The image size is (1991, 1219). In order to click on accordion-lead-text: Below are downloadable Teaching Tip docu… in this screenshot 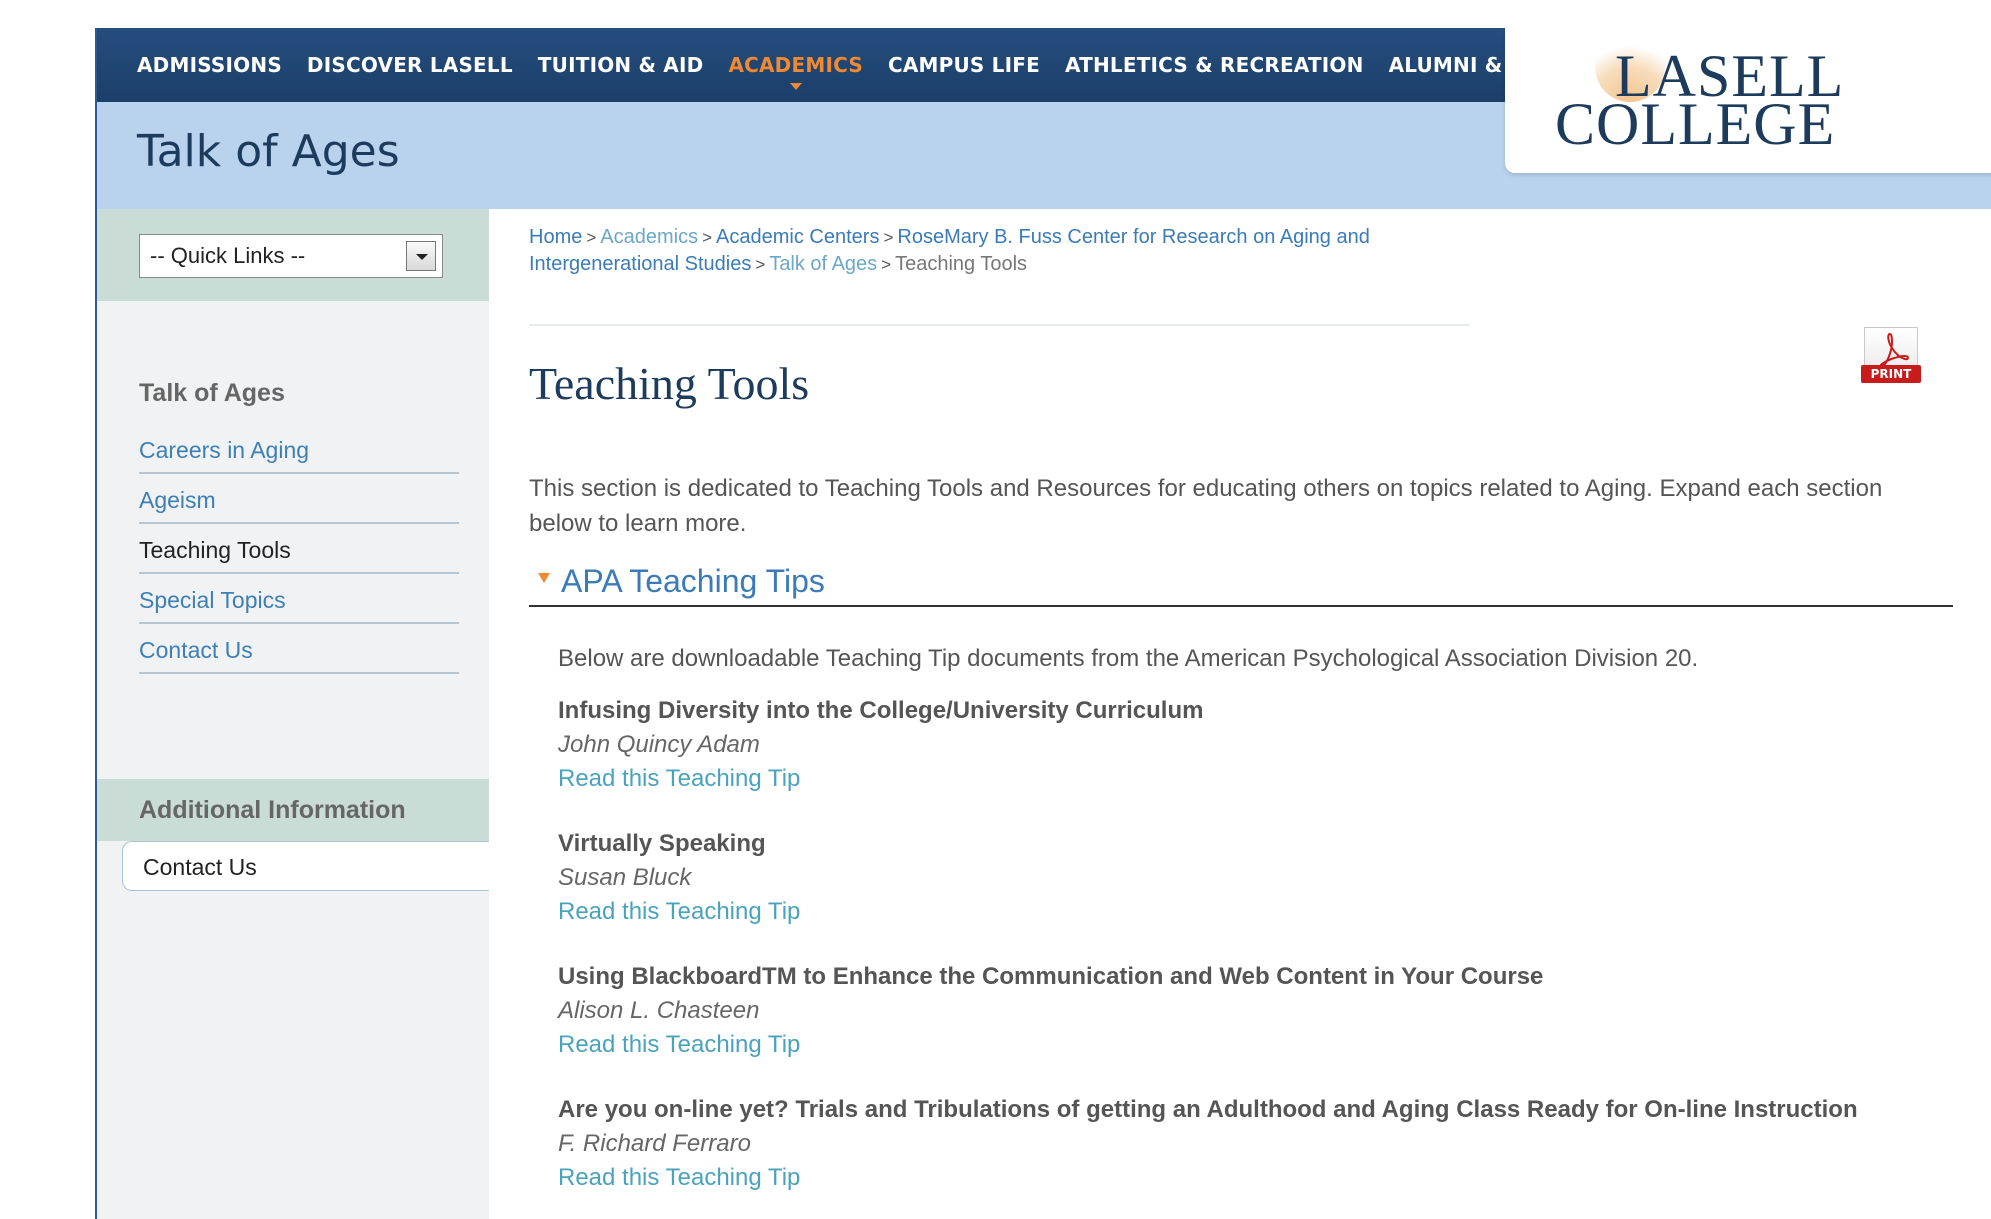, I will do `click(1128, 658)`.